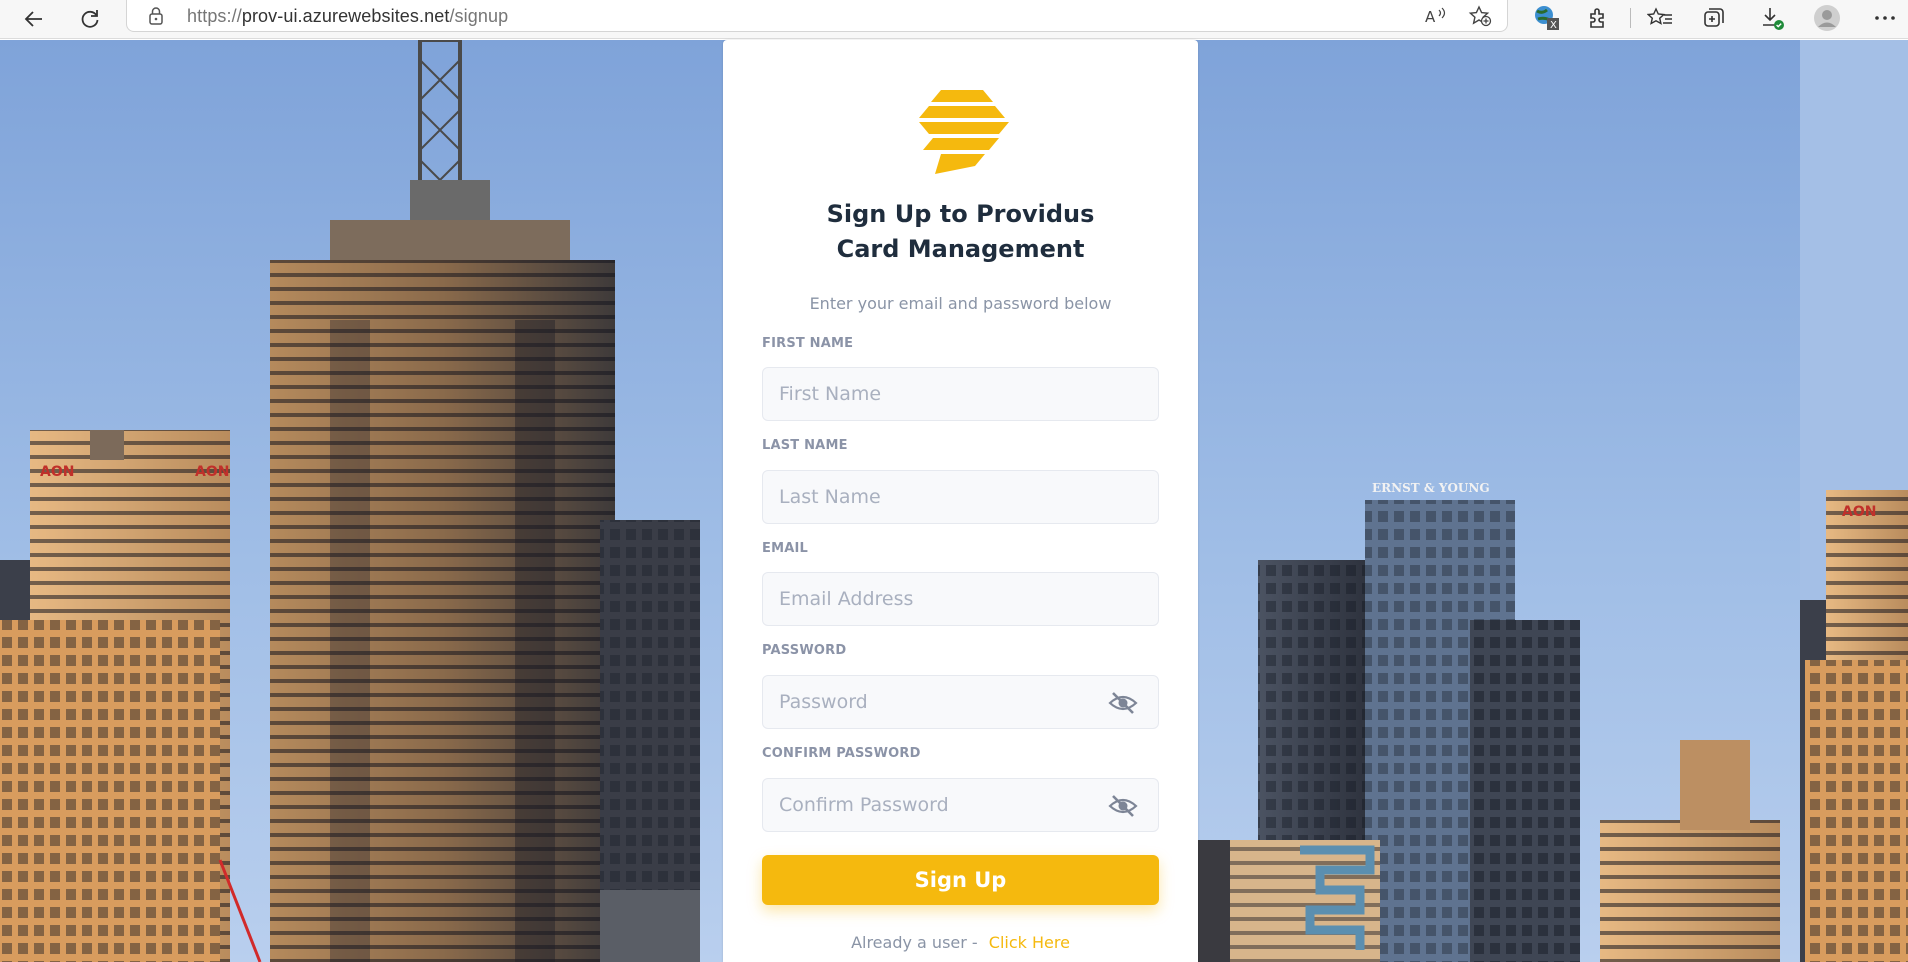 The width and height of the screenshot is (1908, 962). Describe the element at coordinates (1553, 25) in the screenshot. I see `svg-text: X` at that location.